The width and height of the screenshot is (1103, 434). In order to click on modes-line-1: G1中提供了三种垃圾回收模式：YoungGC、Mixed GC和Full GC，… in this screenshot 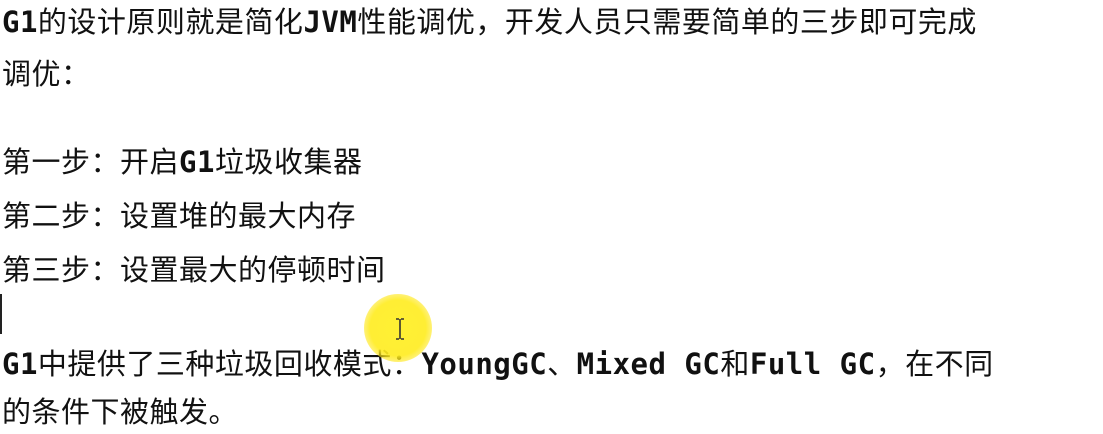, I will do `click(498, 364)`.